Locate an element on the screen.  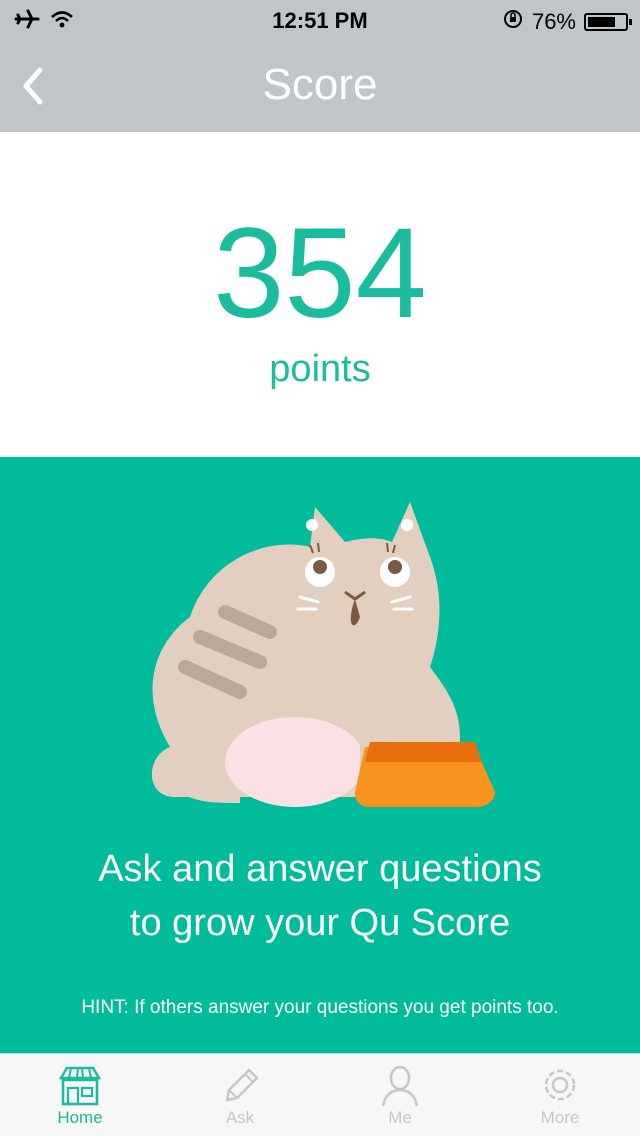
tab-home: Home is located at coordinates (80, 1095).